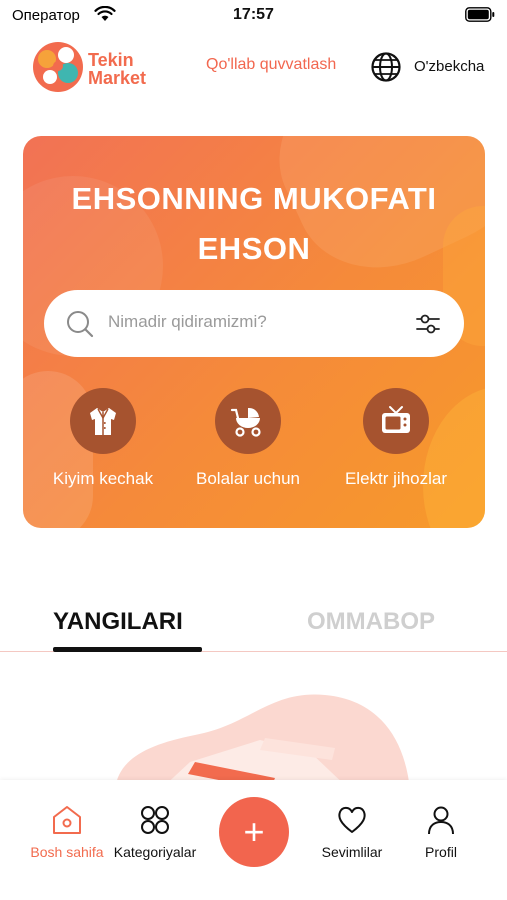 The width and height of the screenshot is (507, 900). Describe the element at coordinates (352, 852) in the screenshot. I see `nav-label: Sevimlilar` at that location.